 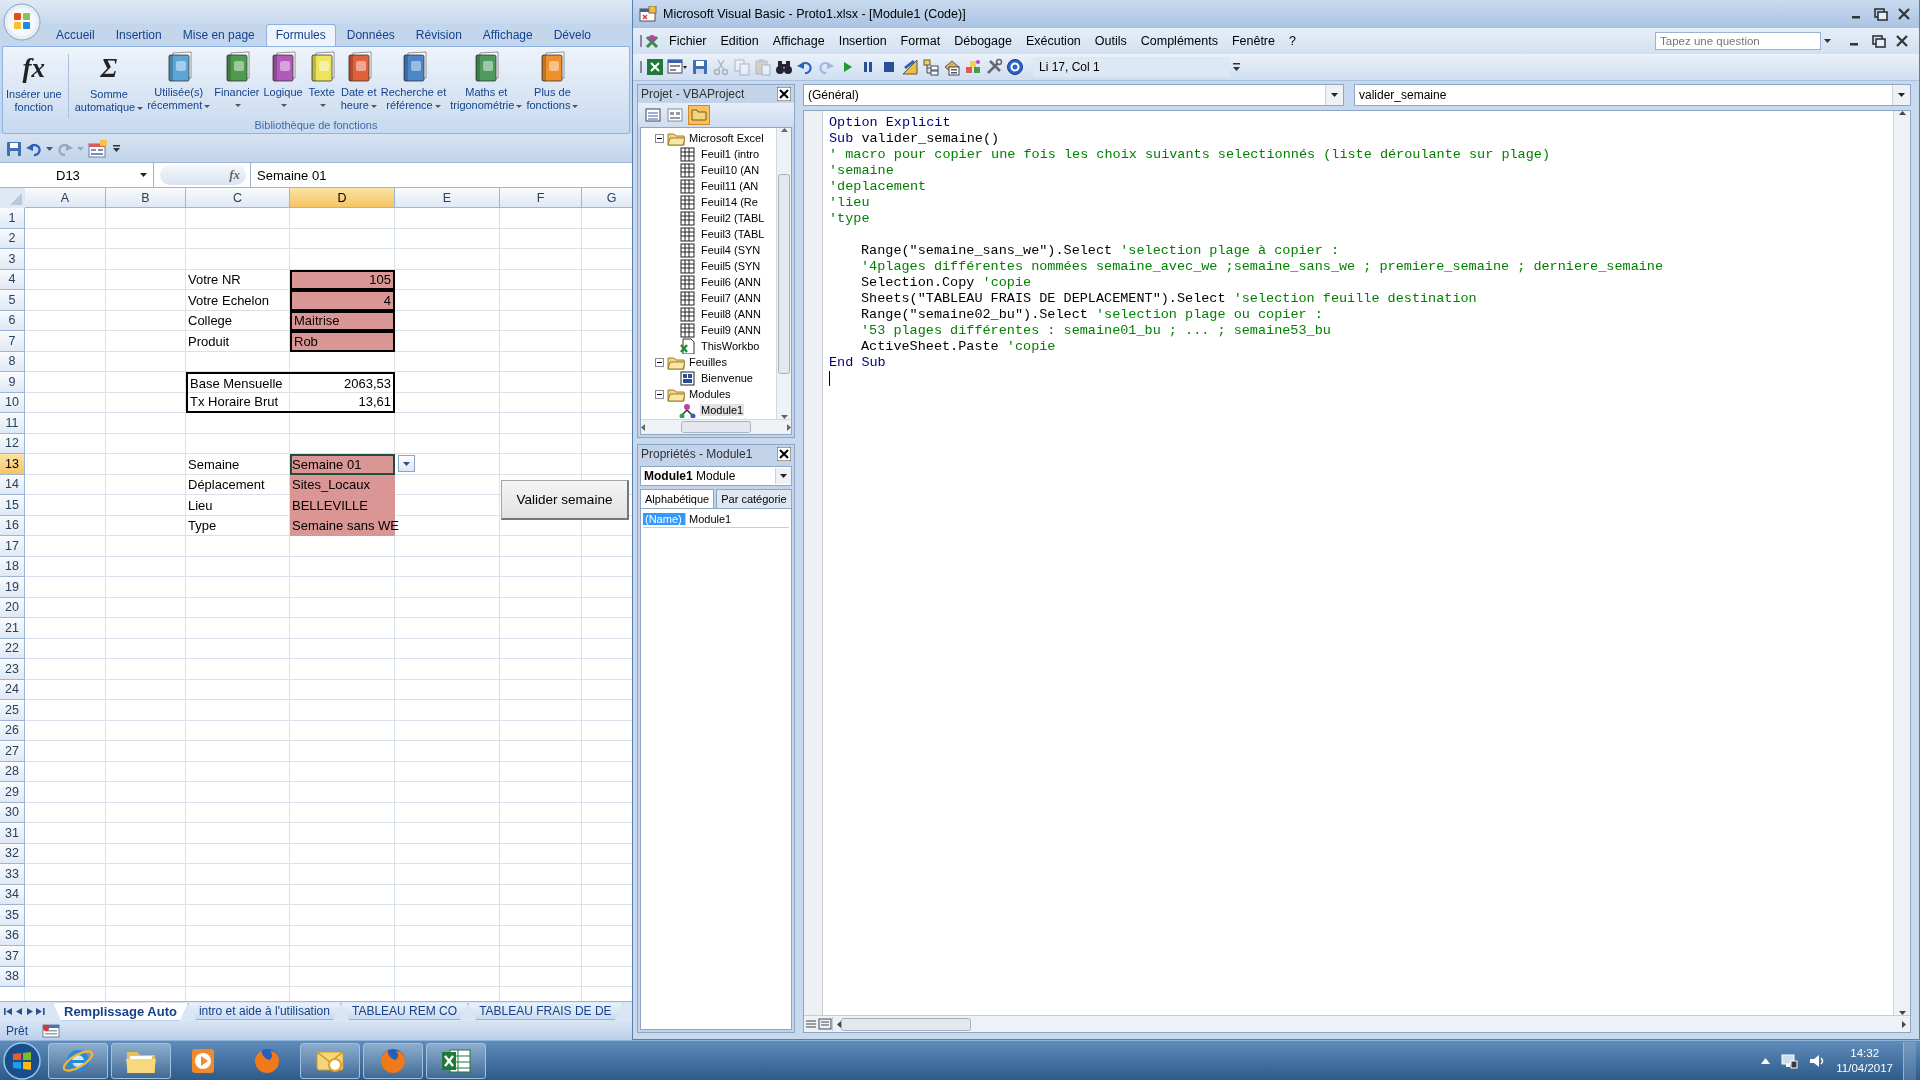 I want to click on row-number: 23, so click(x=12, y=669).